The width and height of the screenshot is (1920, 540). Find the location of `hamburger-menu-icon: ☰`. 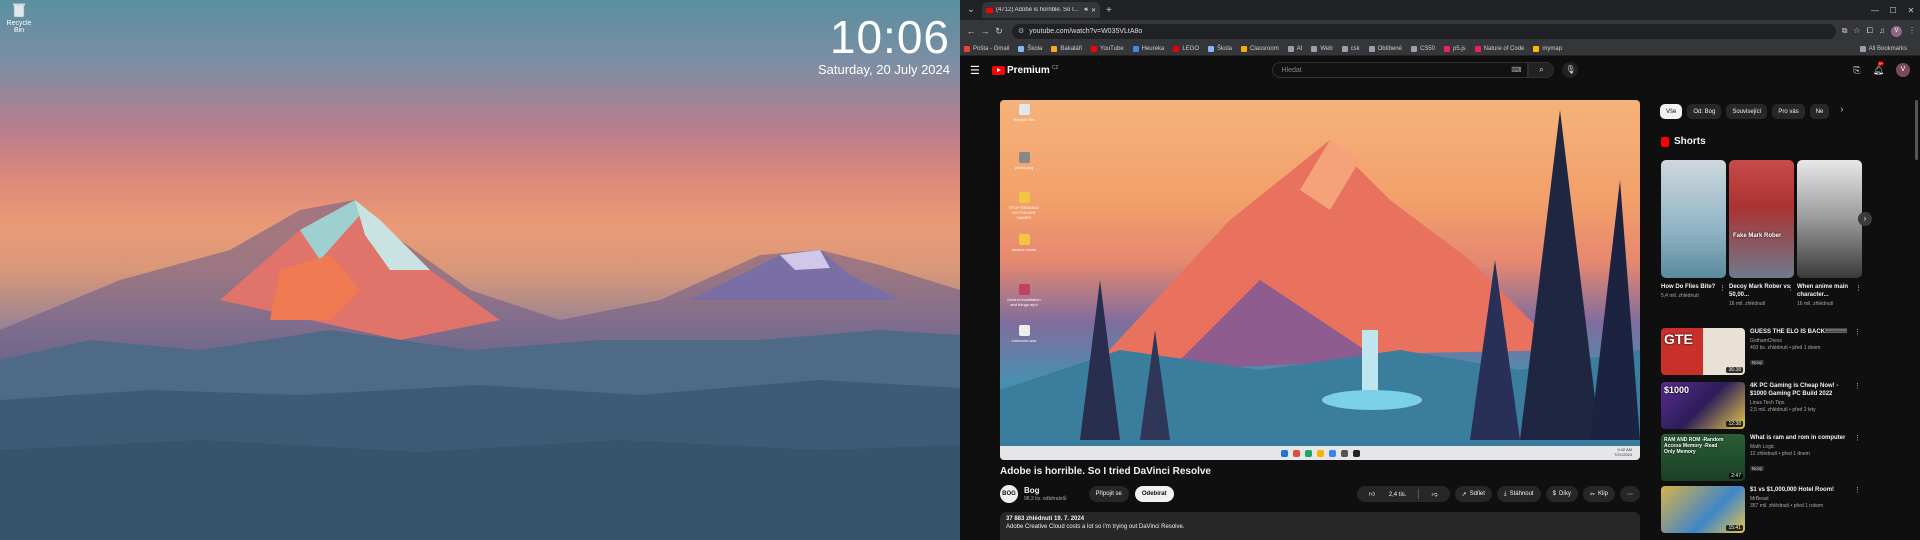

hamburger-menu-icon: ☰ is located at coordinates (978, 70).